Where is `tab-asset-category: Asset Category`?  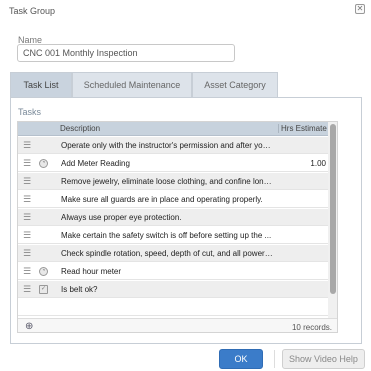 tab-asset-category: Asset Category is located at coordinates (235, 84).